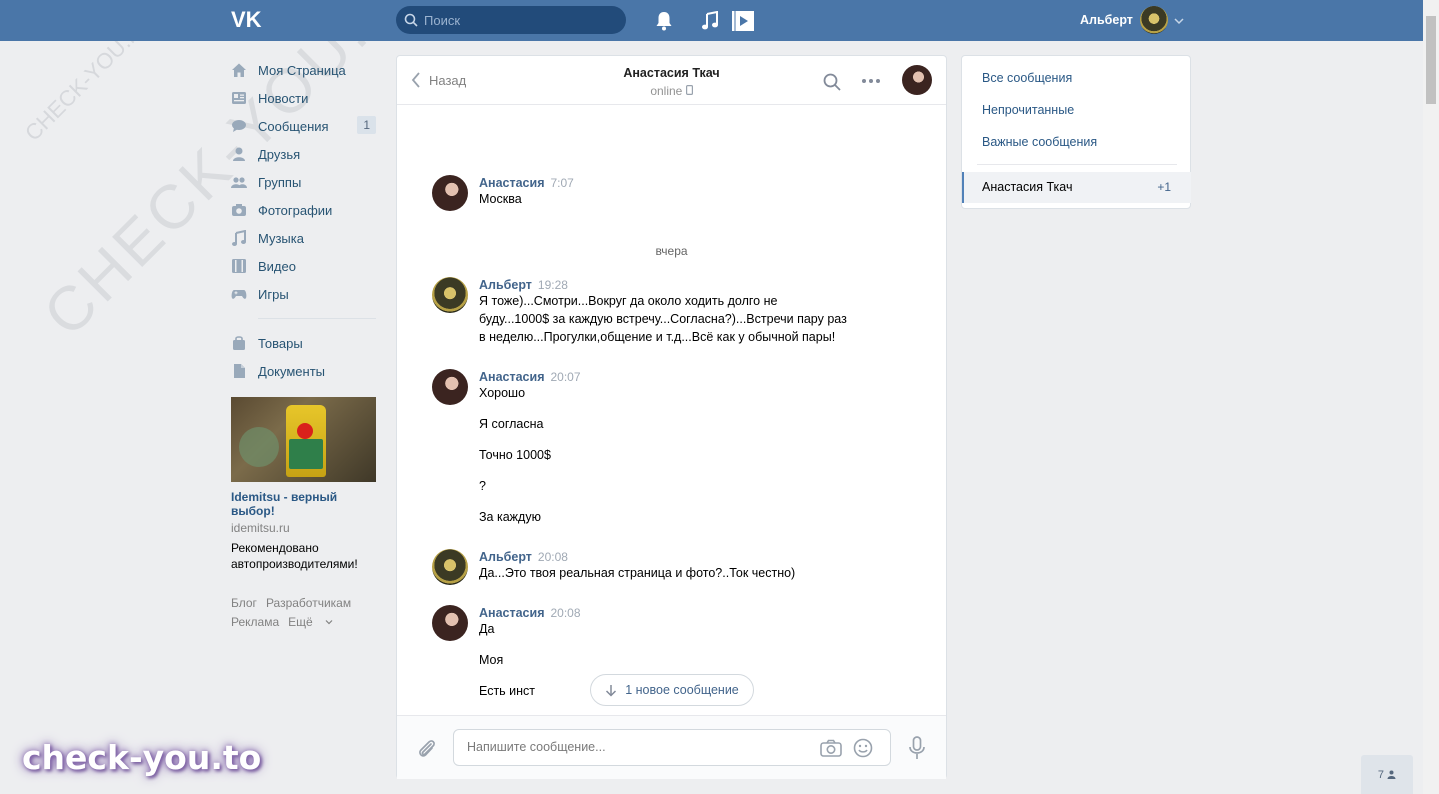 This screenshot has height=794, width=1439. I want to click on scrollbar-thumb, so click(1431, 60).